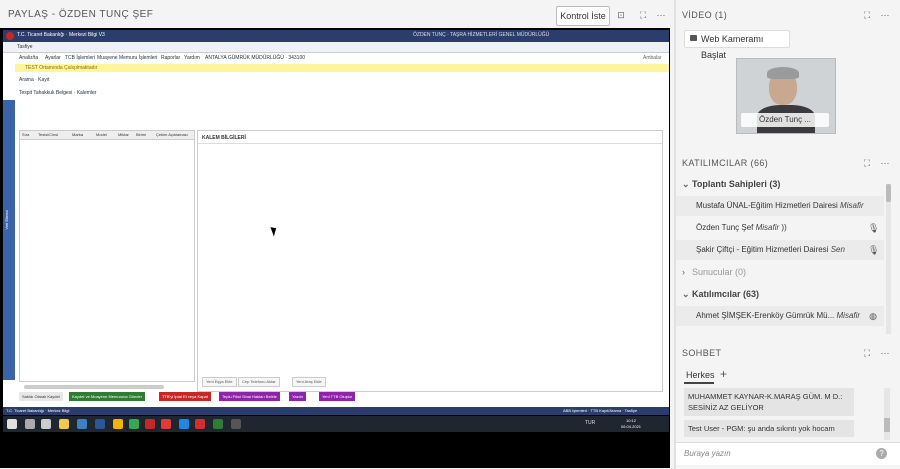  Describe the element at coordinates (590, 423) in the screenshot. I see `system-tray: TUR` at that location.